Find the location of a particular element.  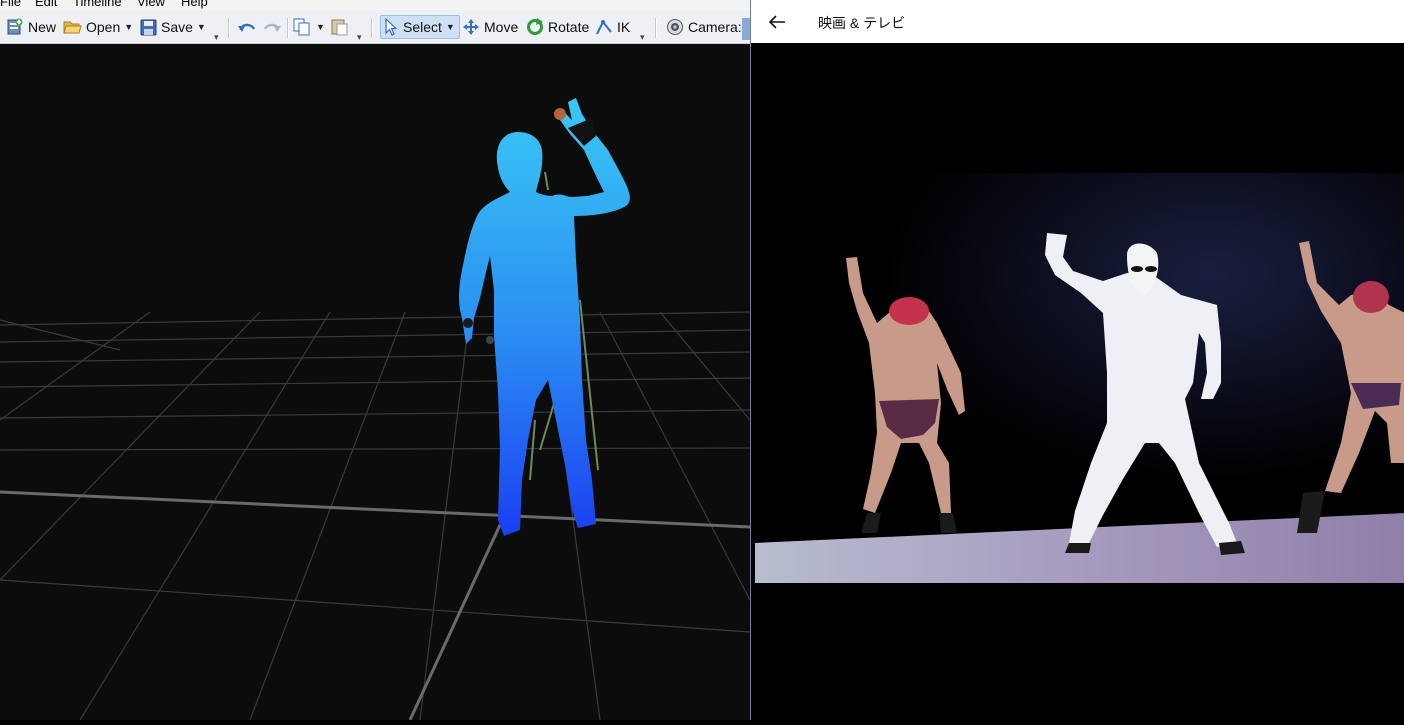

back-arrow-icon is located at coordinates (776, 22).